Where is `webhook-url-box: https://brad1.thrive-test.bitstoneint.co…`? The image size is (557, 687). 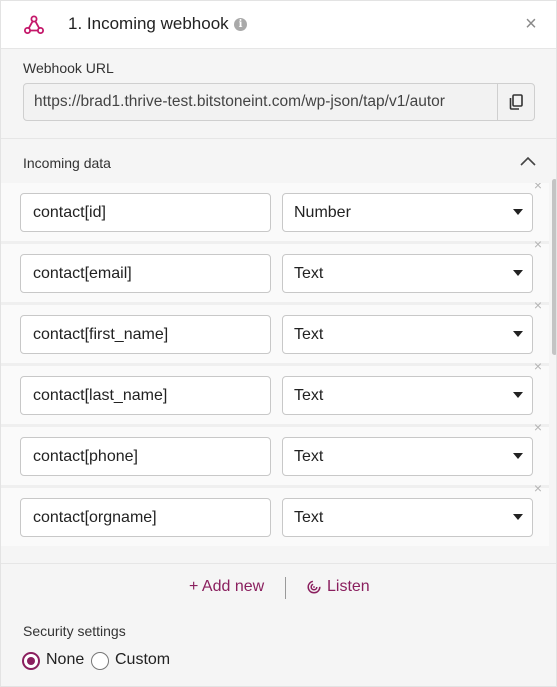 webhook-url-box: https://brad1.thrive-test.bitstoneint.co… is located at coordinates (279, 102).